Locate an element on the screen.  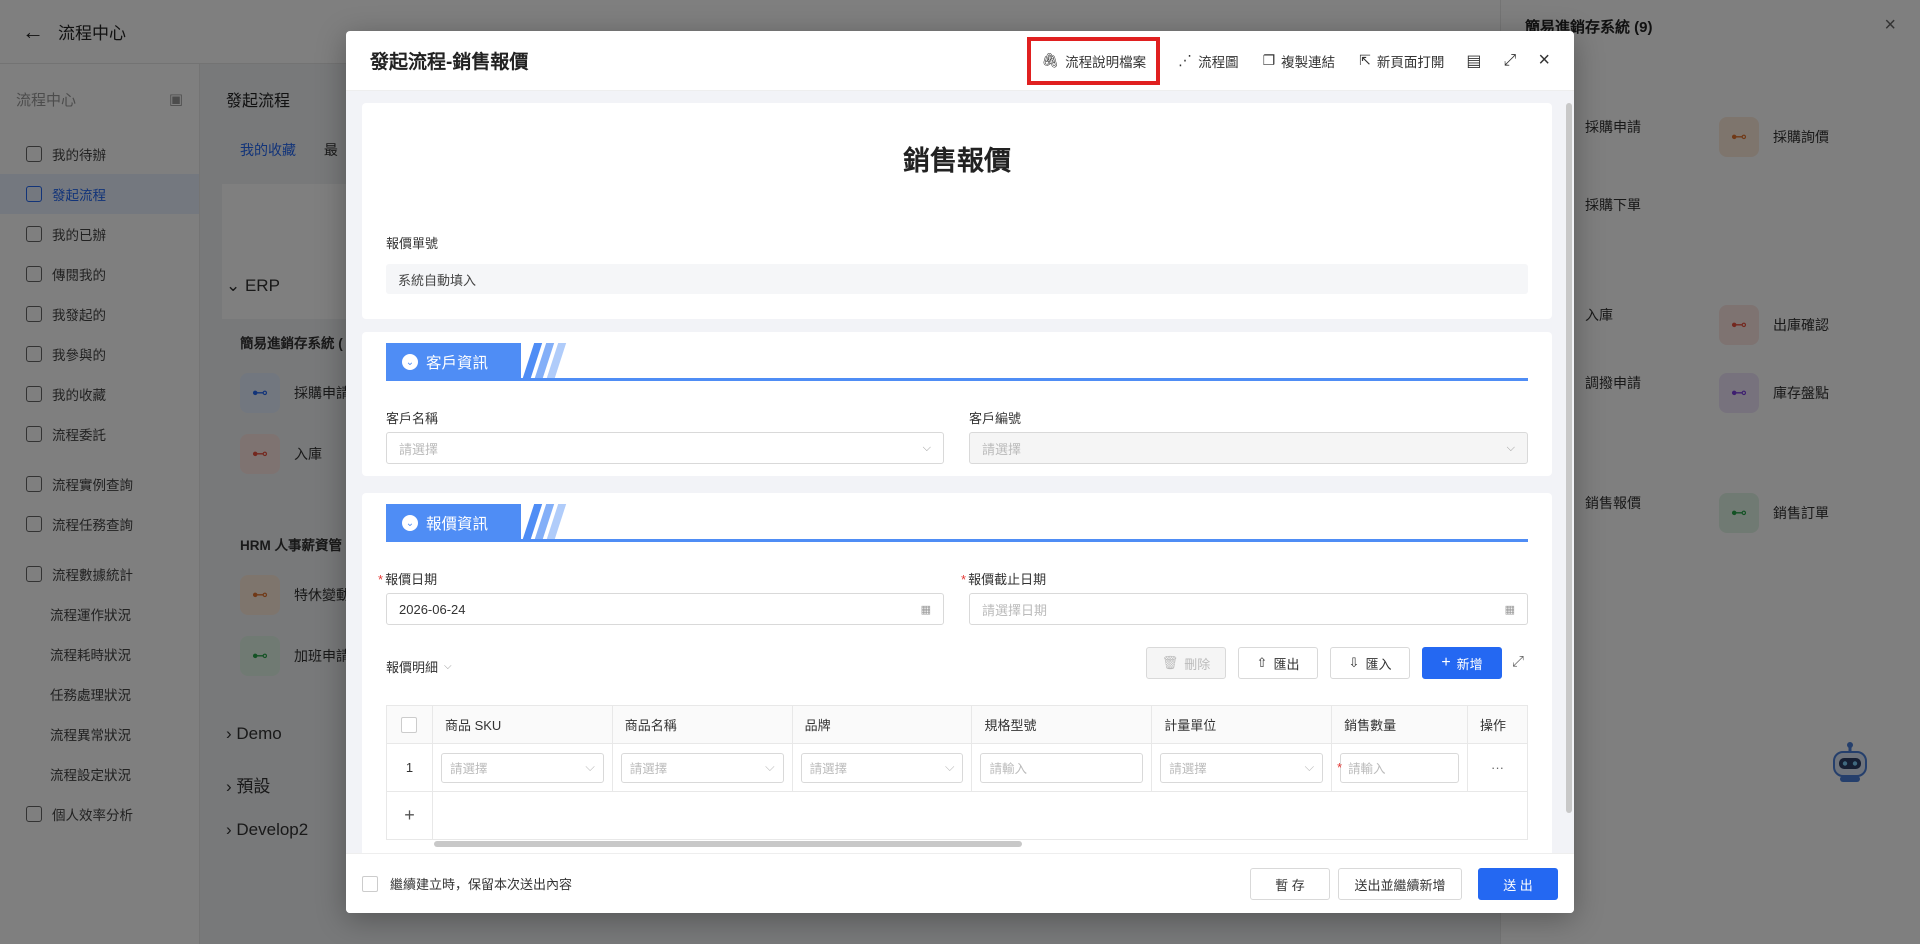
plus-icon: + is located at coordinates (1446, 662).